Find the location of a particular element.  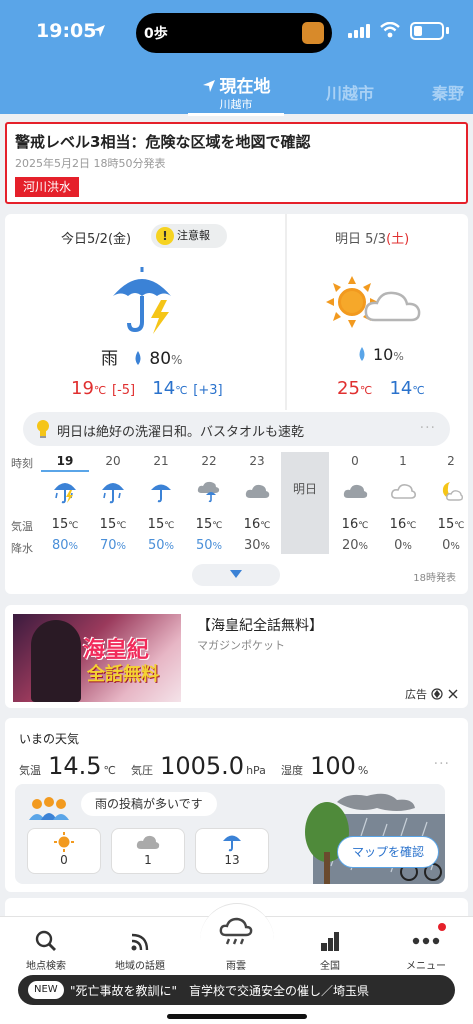

ad-info-icon is located at coordinates (436, 694).